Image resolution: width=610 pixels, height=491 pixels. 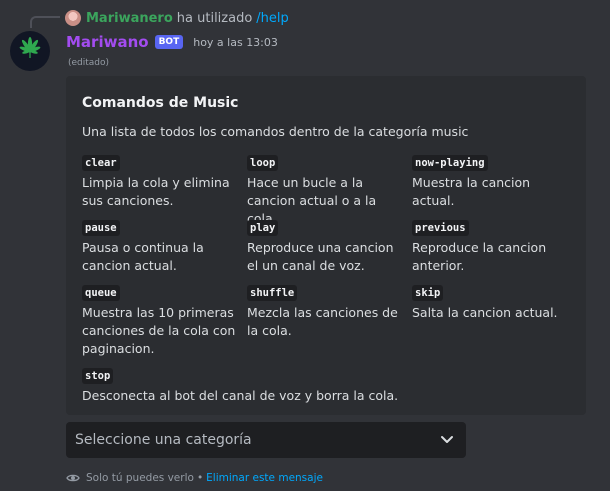 I want to click on message-header: Mariwano BOT hoy a las 13:03, so click(x=172, y=42).